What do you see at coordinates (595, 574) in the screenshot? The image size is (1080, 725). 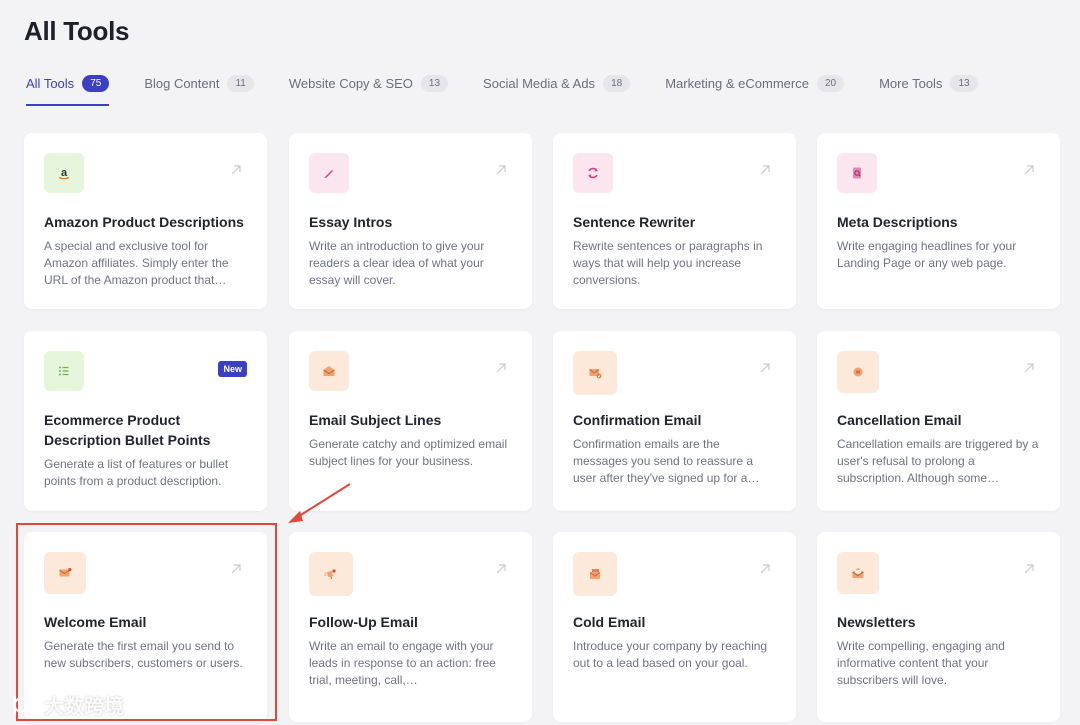 I see `envelope-stack-icon` at bounding box center [595, 574].